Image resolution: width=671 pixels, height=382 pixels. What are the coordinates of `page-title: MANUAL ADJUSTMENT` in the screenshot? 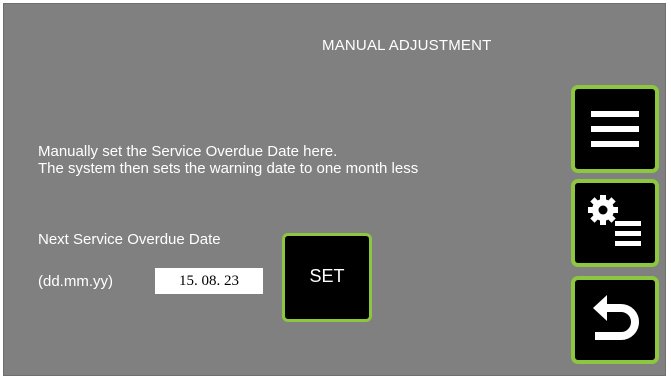 It's located at (407, 45).